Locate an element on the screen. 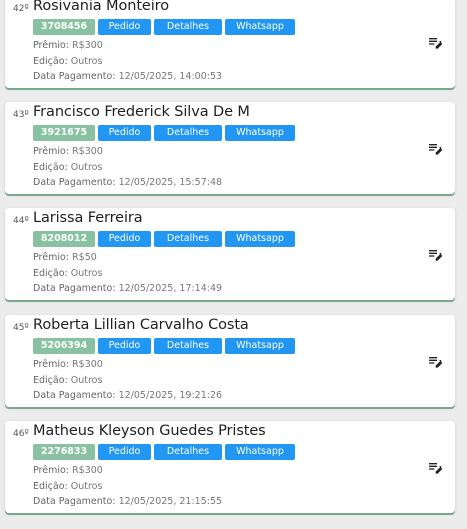 The width and height of the screenshot is (467, 529). entry-position: 42º is located at coordinates (21, 9).